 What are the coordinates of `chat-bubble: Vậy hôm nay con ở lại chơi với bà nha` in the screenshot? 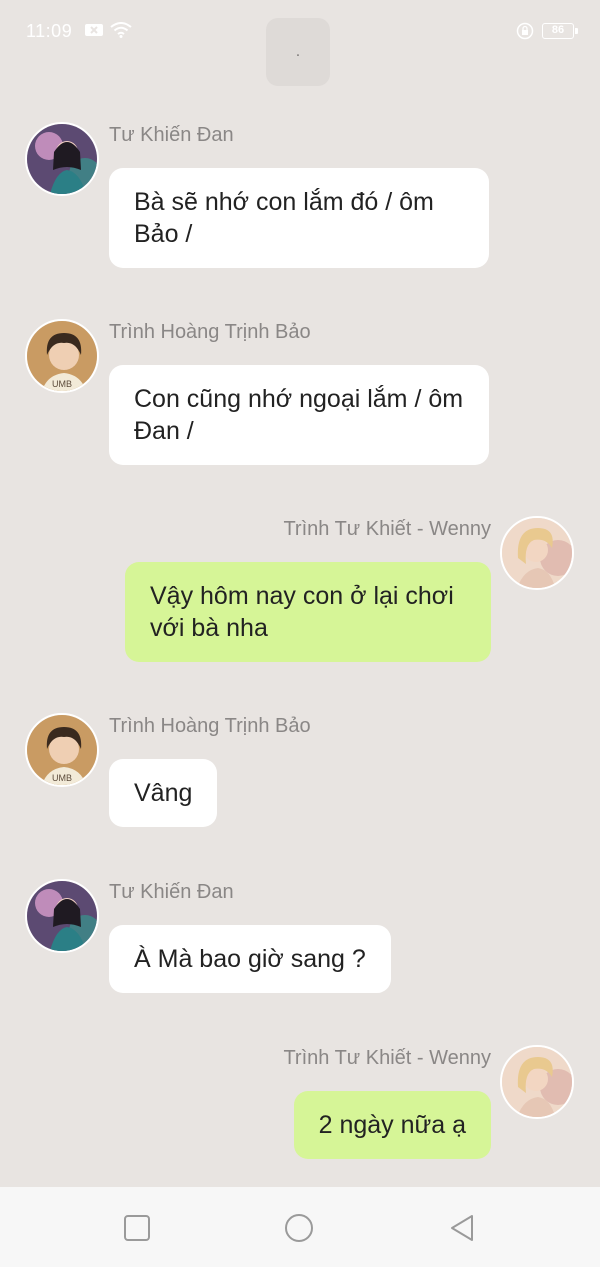 It's located at (308, 612).